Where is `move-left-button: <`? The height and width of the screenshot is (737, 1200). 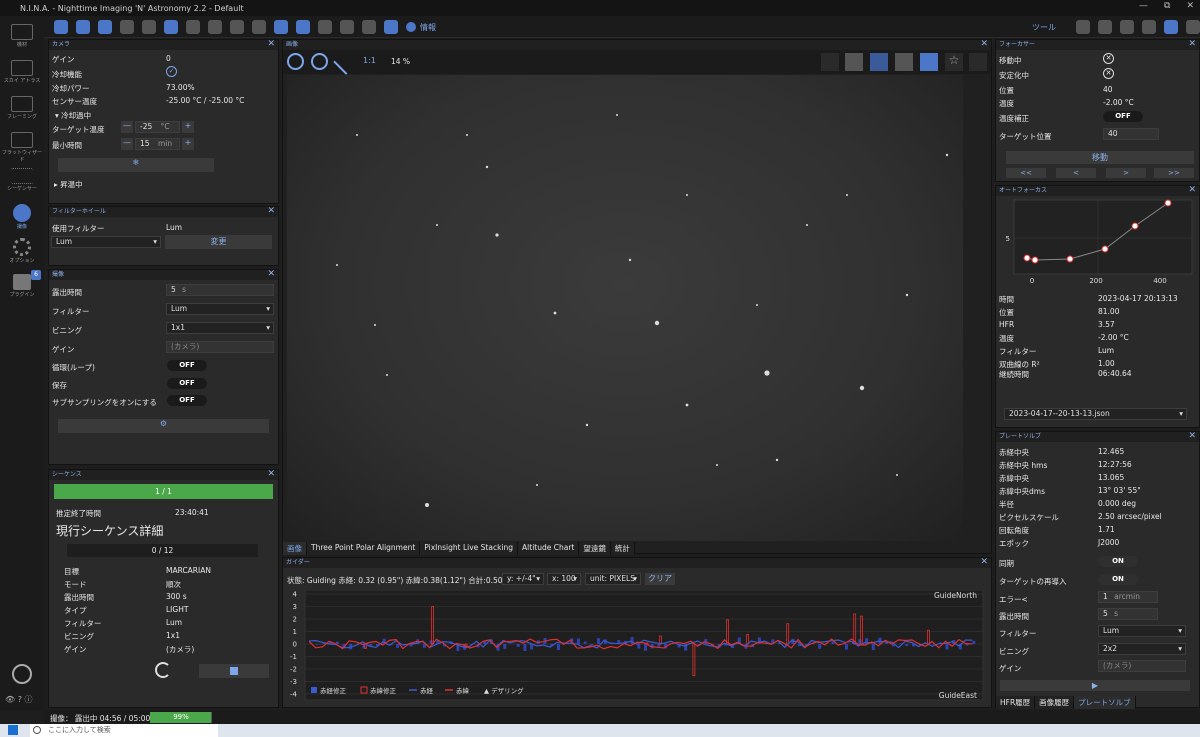 move-left-button: < is located at coordinates (1076, 173).